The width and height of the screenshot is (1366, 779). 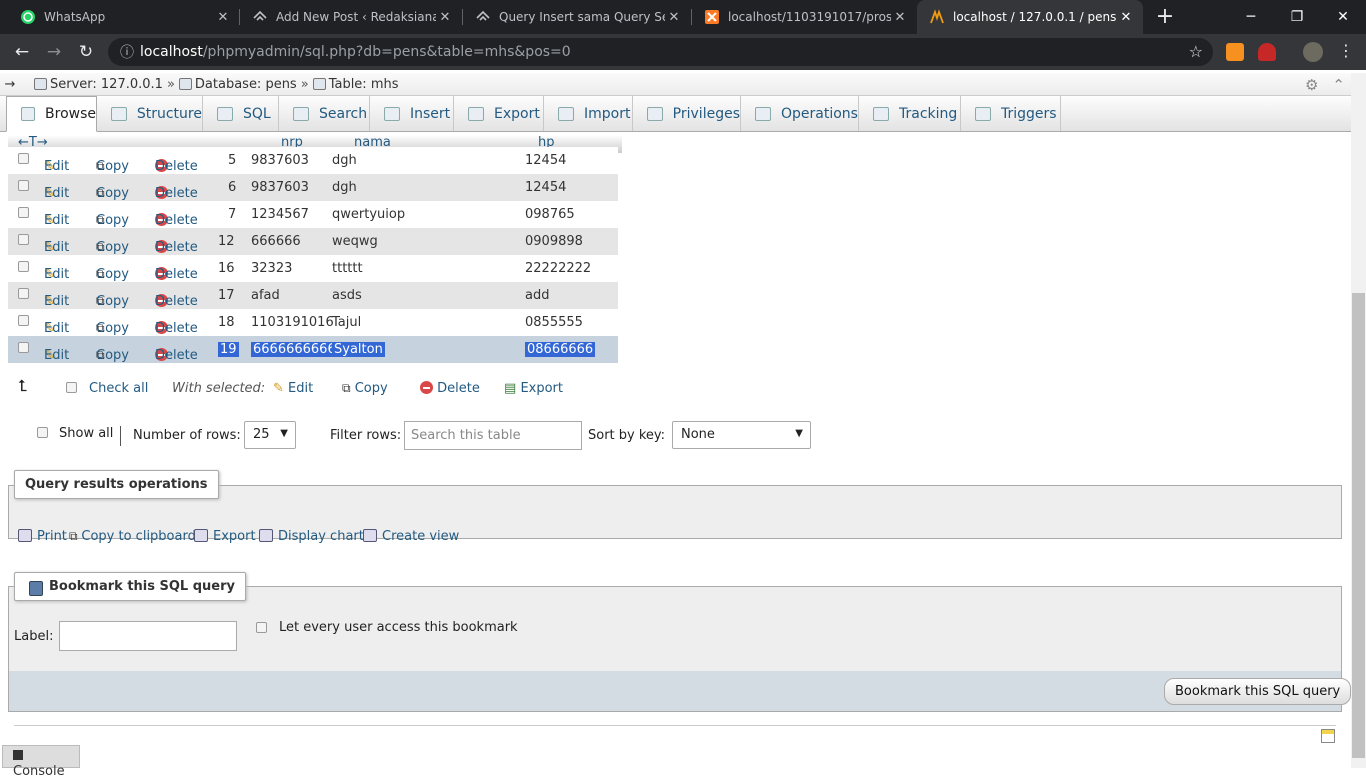 I want to click on breadcrumb-server: Server: 127.0.0.1, so click(x=106, y=84).